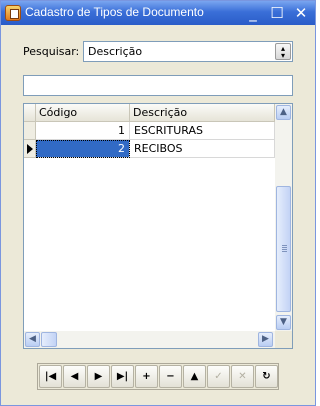 The image size is (320, 406). Describe the element at coordinates (301, 13) in the screenshot. I see `close-button: ✕` at that location.